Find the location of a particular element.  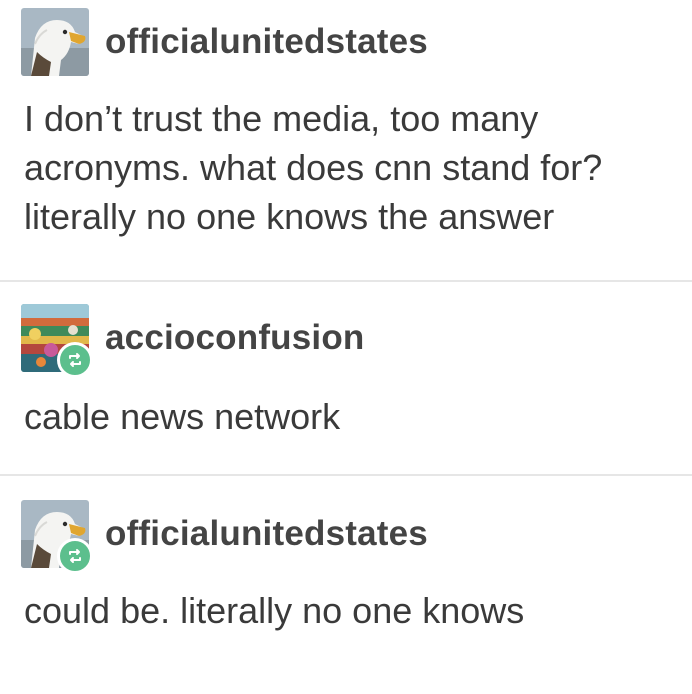

post-header: accioconfusion is located at coordinates (193, 341).